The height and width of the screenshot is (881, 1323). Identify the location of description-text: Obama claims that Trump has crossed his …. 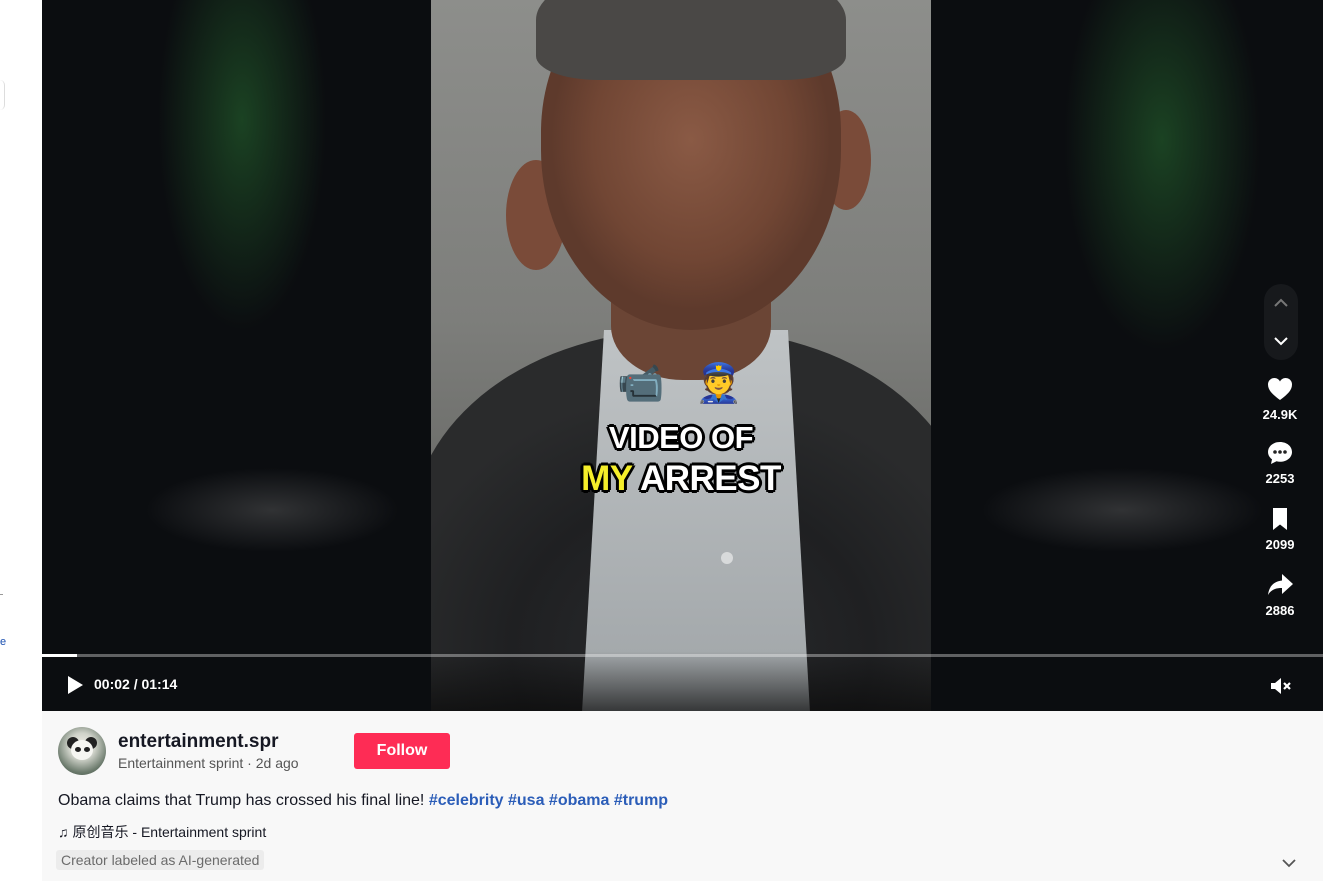
(241, 800).